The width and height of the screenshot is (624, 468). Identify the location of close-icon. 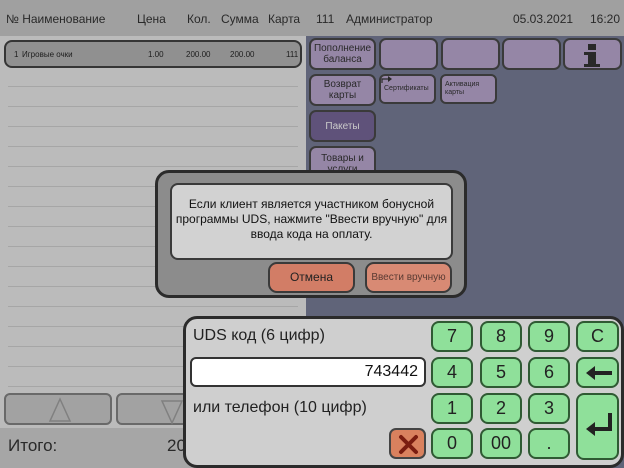
(408, 444).